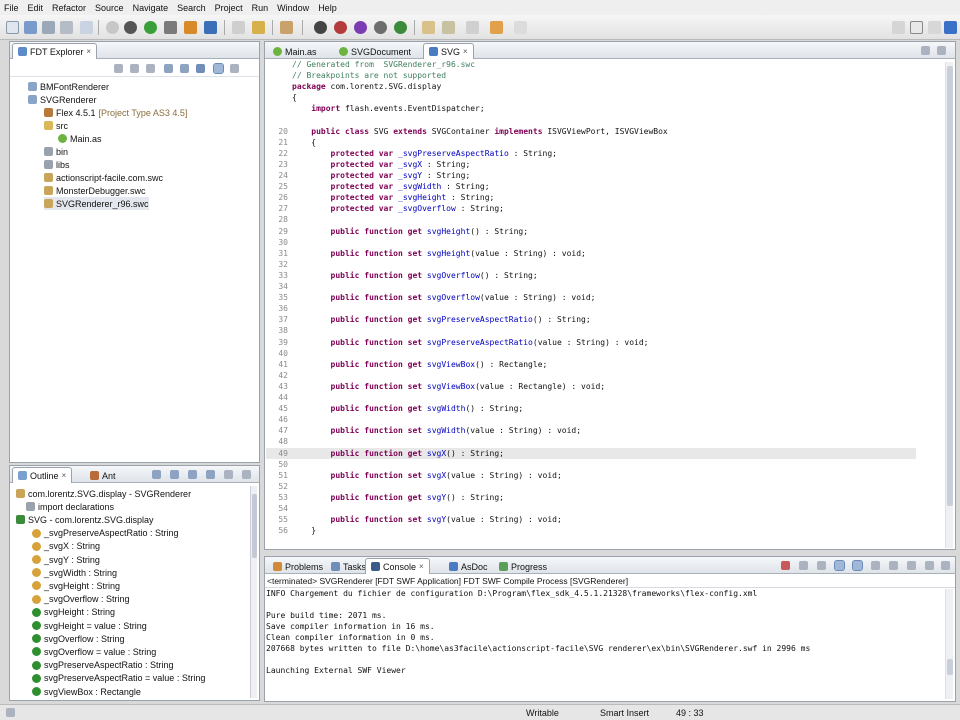  What do you see at coordinates (591, 497) in the screenshot?
I see `code-line: 53 public function get svgY() : String;` at bounding box center [591, 497].